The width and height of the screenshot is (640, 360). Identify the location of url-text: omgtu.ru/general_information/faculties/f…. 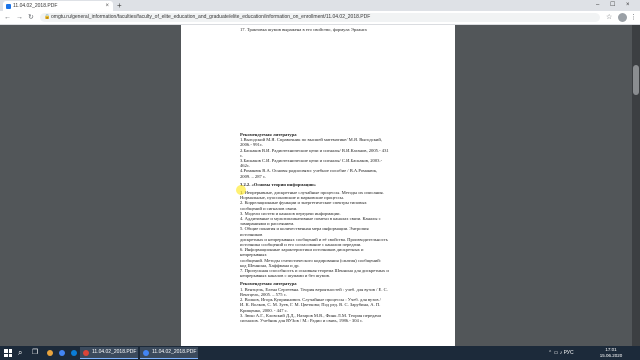
(211, 17).